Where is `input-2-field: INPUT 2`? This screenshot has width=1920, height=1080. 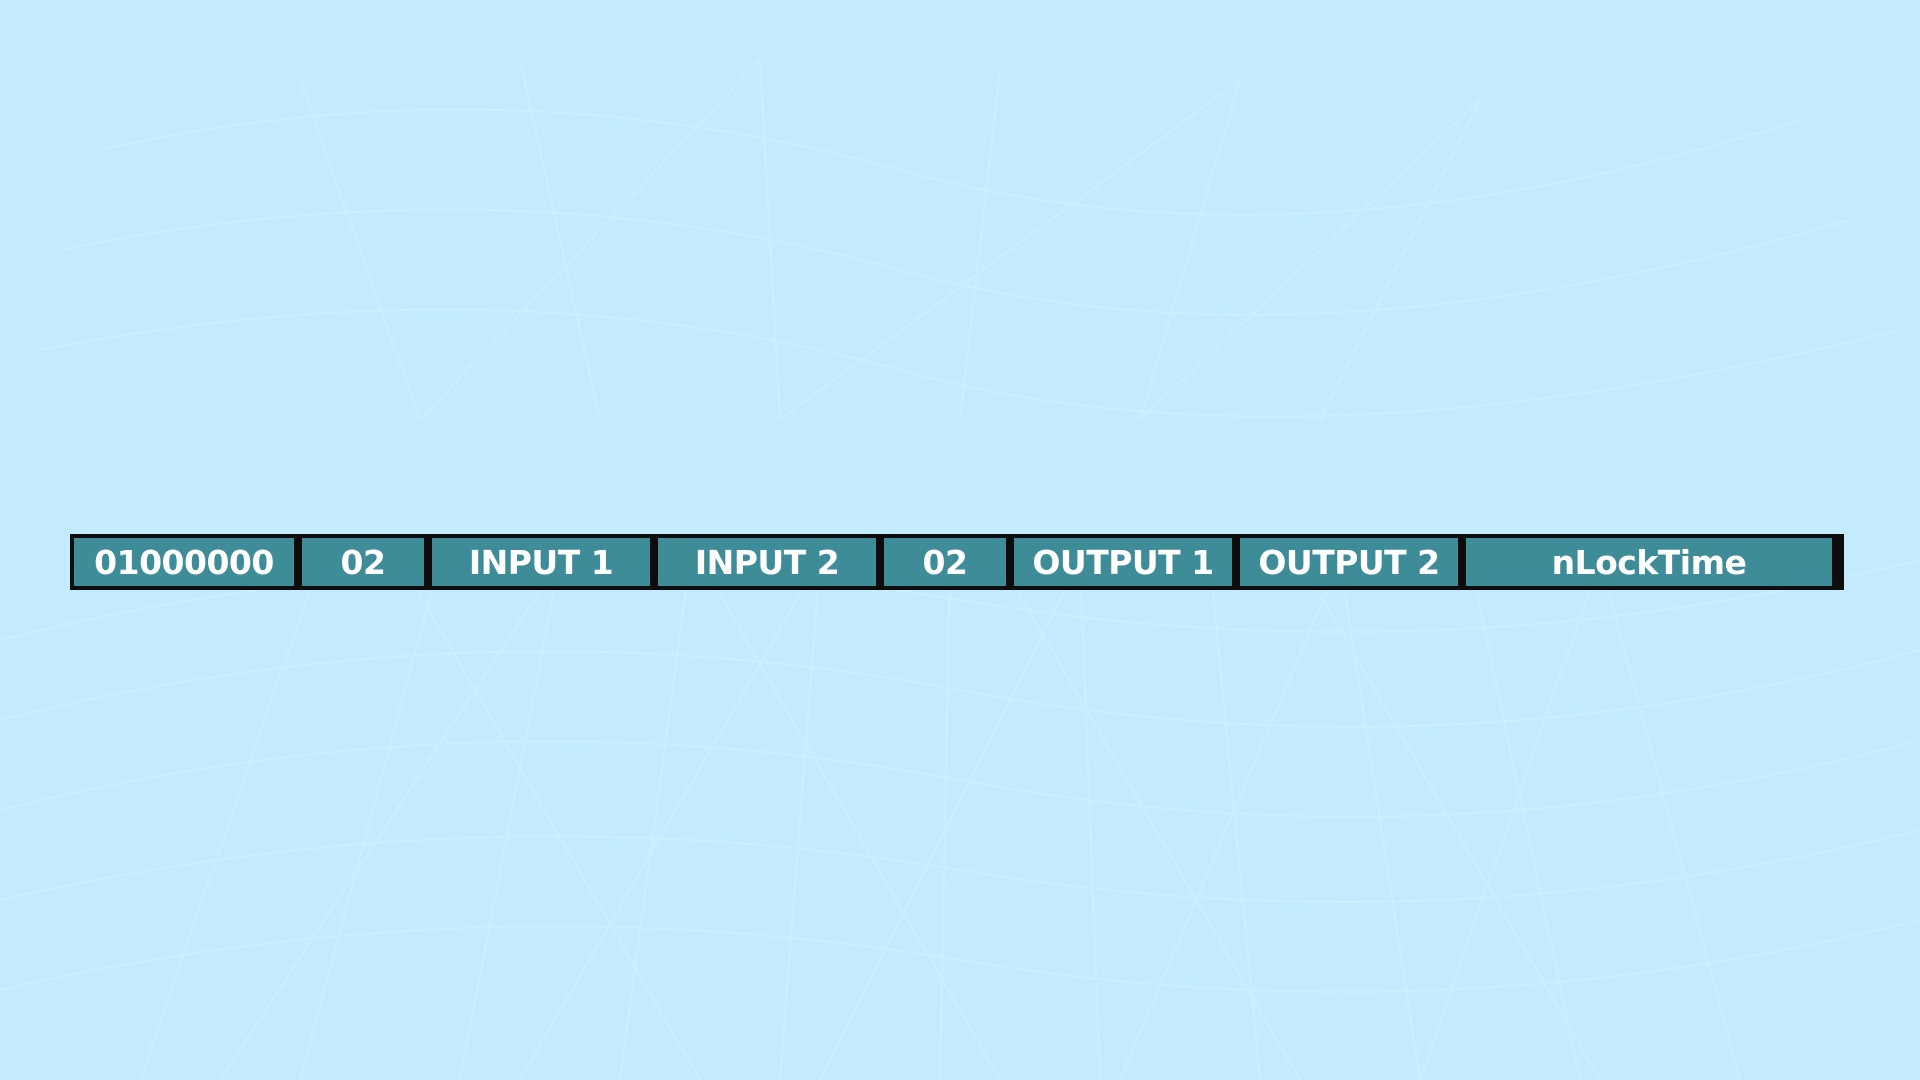
input-2-field: INPUT 2 is located at coordinates (767, 562).